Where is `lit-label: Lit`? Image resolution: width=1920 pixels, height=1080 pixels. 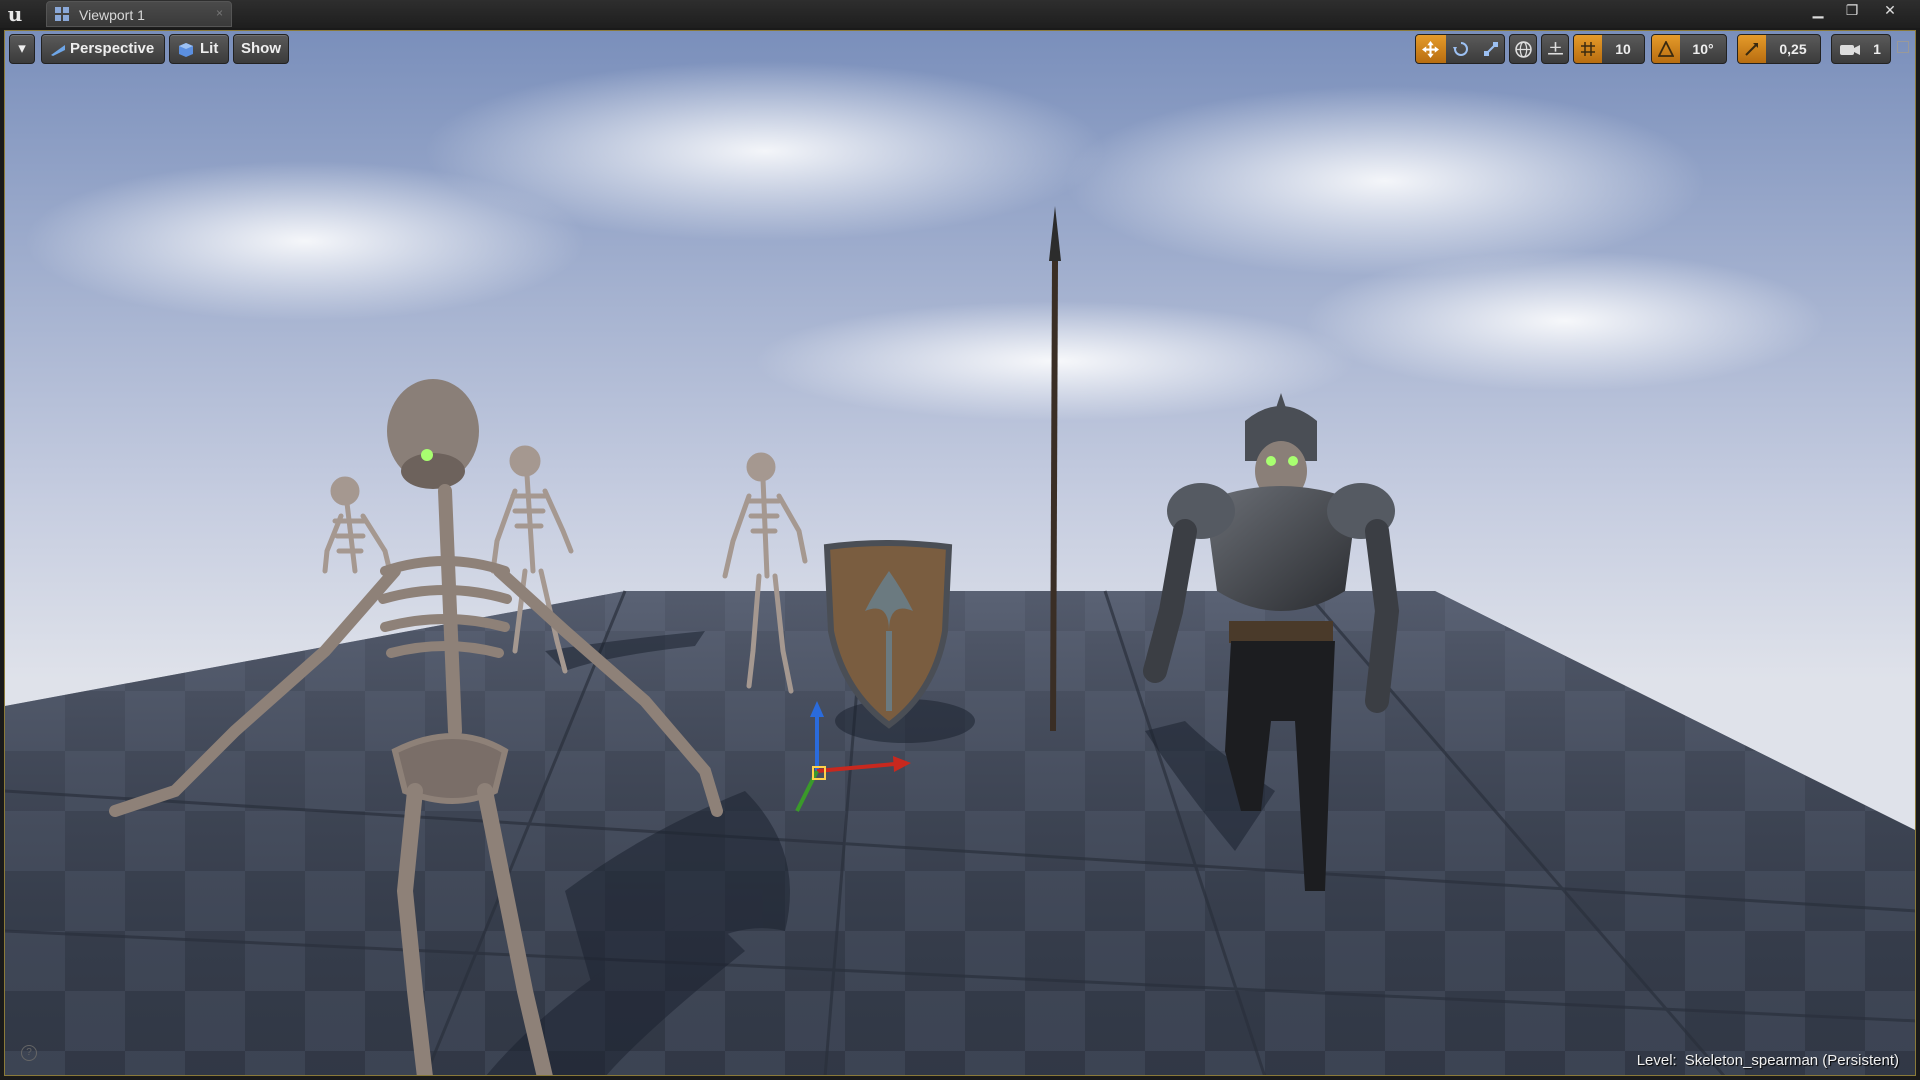 lit-label: Lit is located at coordinates (209, 48).